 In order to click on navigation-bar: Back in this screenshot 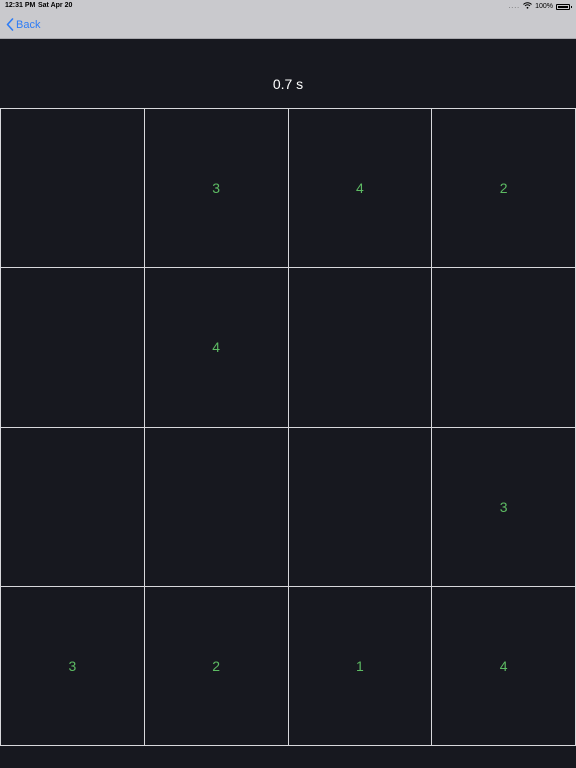, I will do `click(288, 25)`.